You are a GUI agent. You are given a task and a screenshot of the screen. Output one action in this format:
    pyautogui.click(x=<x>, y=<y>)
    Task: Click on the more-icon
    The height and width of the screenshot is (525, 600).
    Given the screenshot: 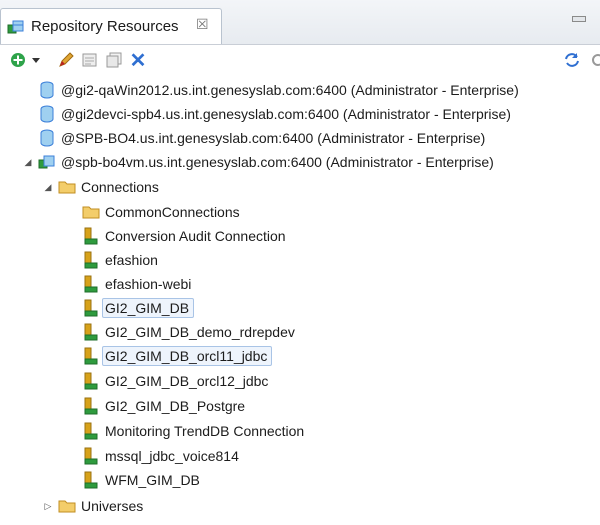 What is the action you would take?
    pyautogui.click(x=593, y=60)
    